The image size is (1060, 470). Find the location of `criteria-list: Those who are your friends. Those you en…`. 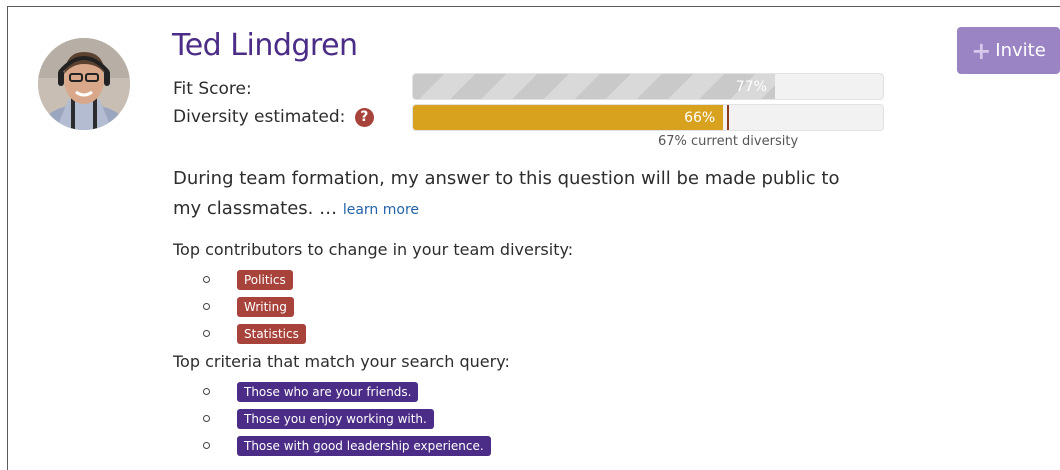

criteria-list: Those who are your friends. Those you en… is located at coordinates (347, 418).